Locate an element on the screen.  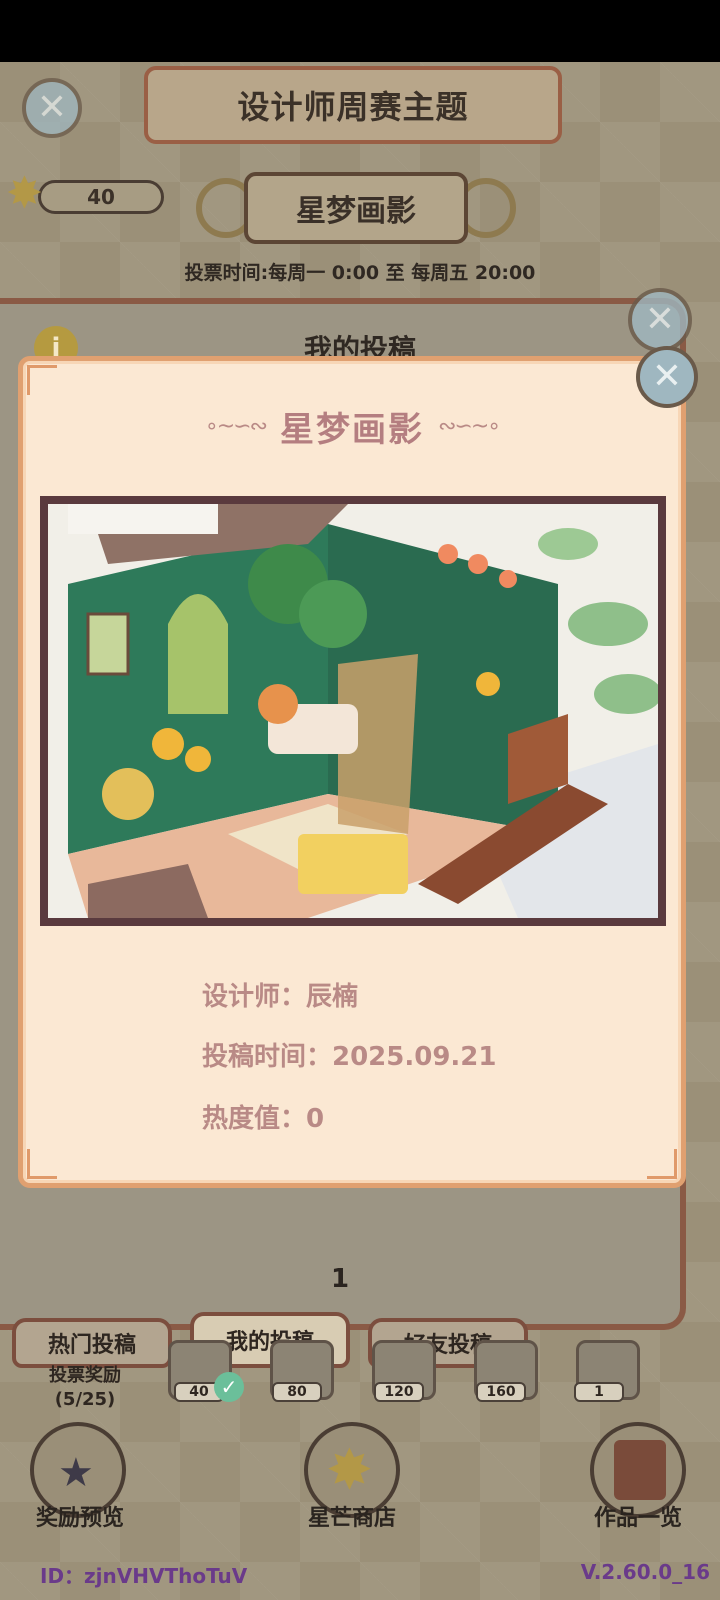
milestone-value: 1 is located at coordinates (599, 1392).